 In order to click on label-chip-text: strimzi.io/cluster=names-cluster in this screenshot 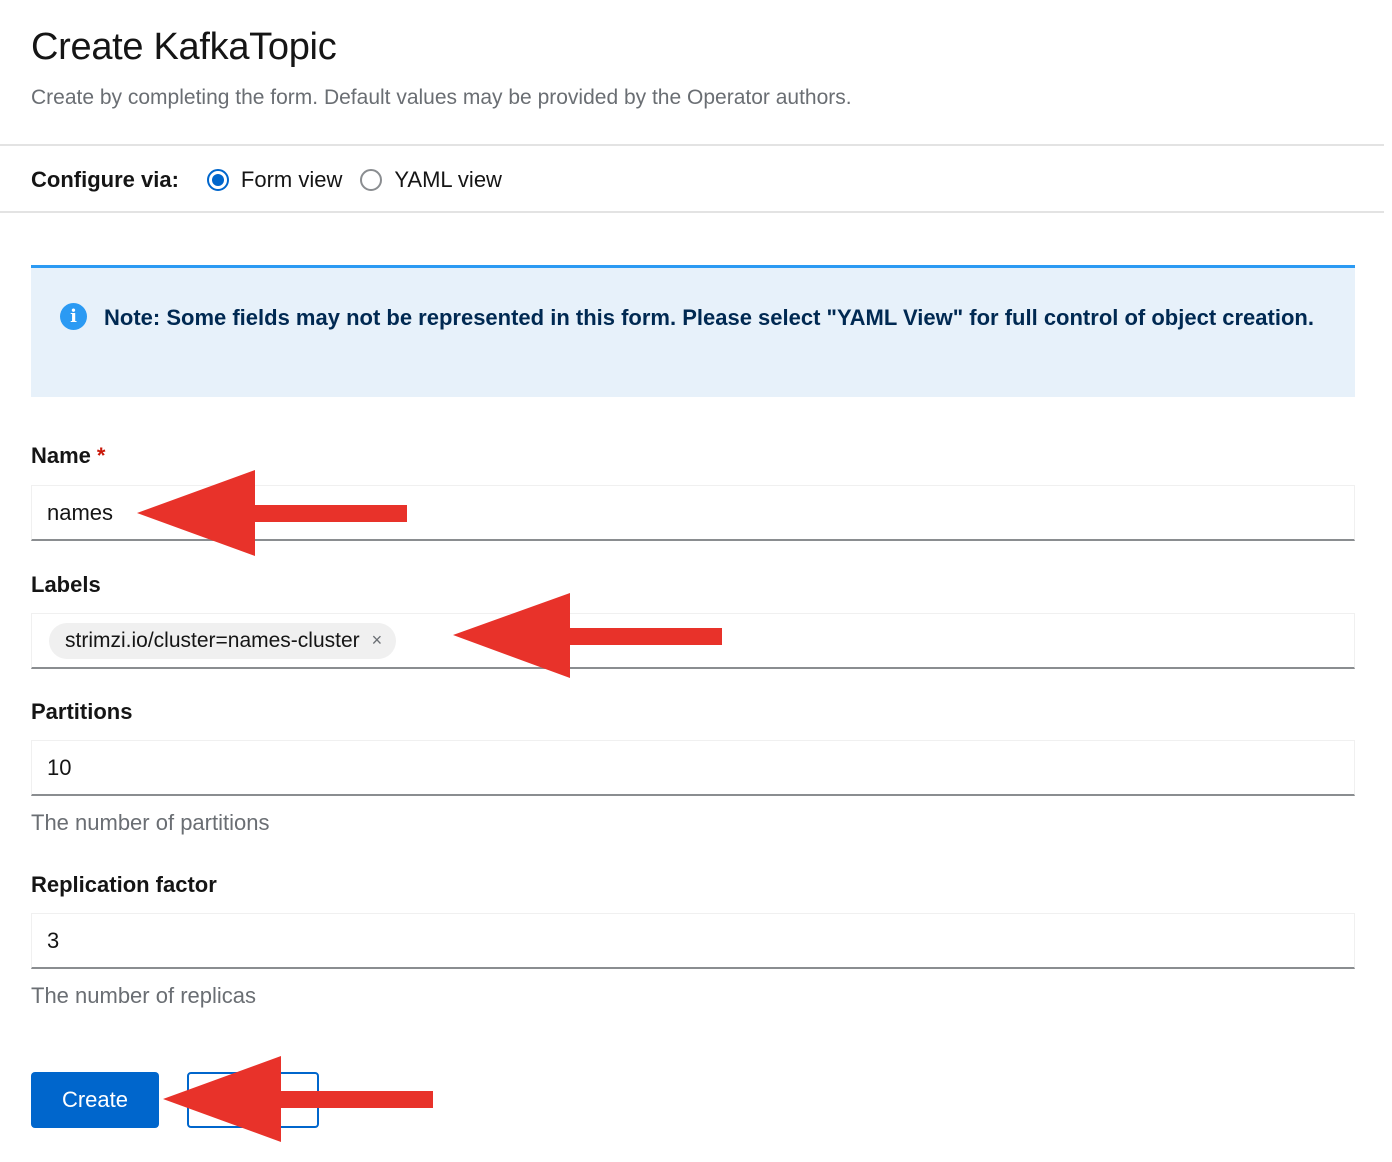, I will do `click(212, 640)`.